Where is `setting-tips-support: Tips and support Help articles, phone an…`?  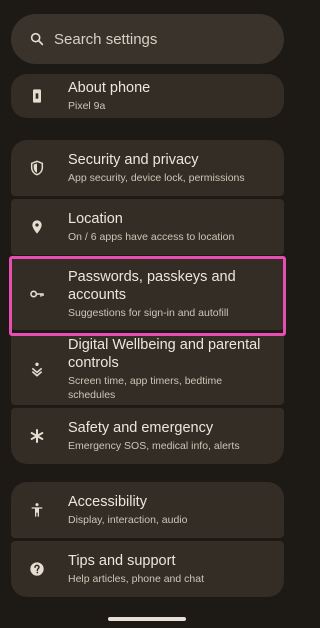 setting-tips-support: Tips and support Help articles, phone an… is located at coordinates (147, 569).